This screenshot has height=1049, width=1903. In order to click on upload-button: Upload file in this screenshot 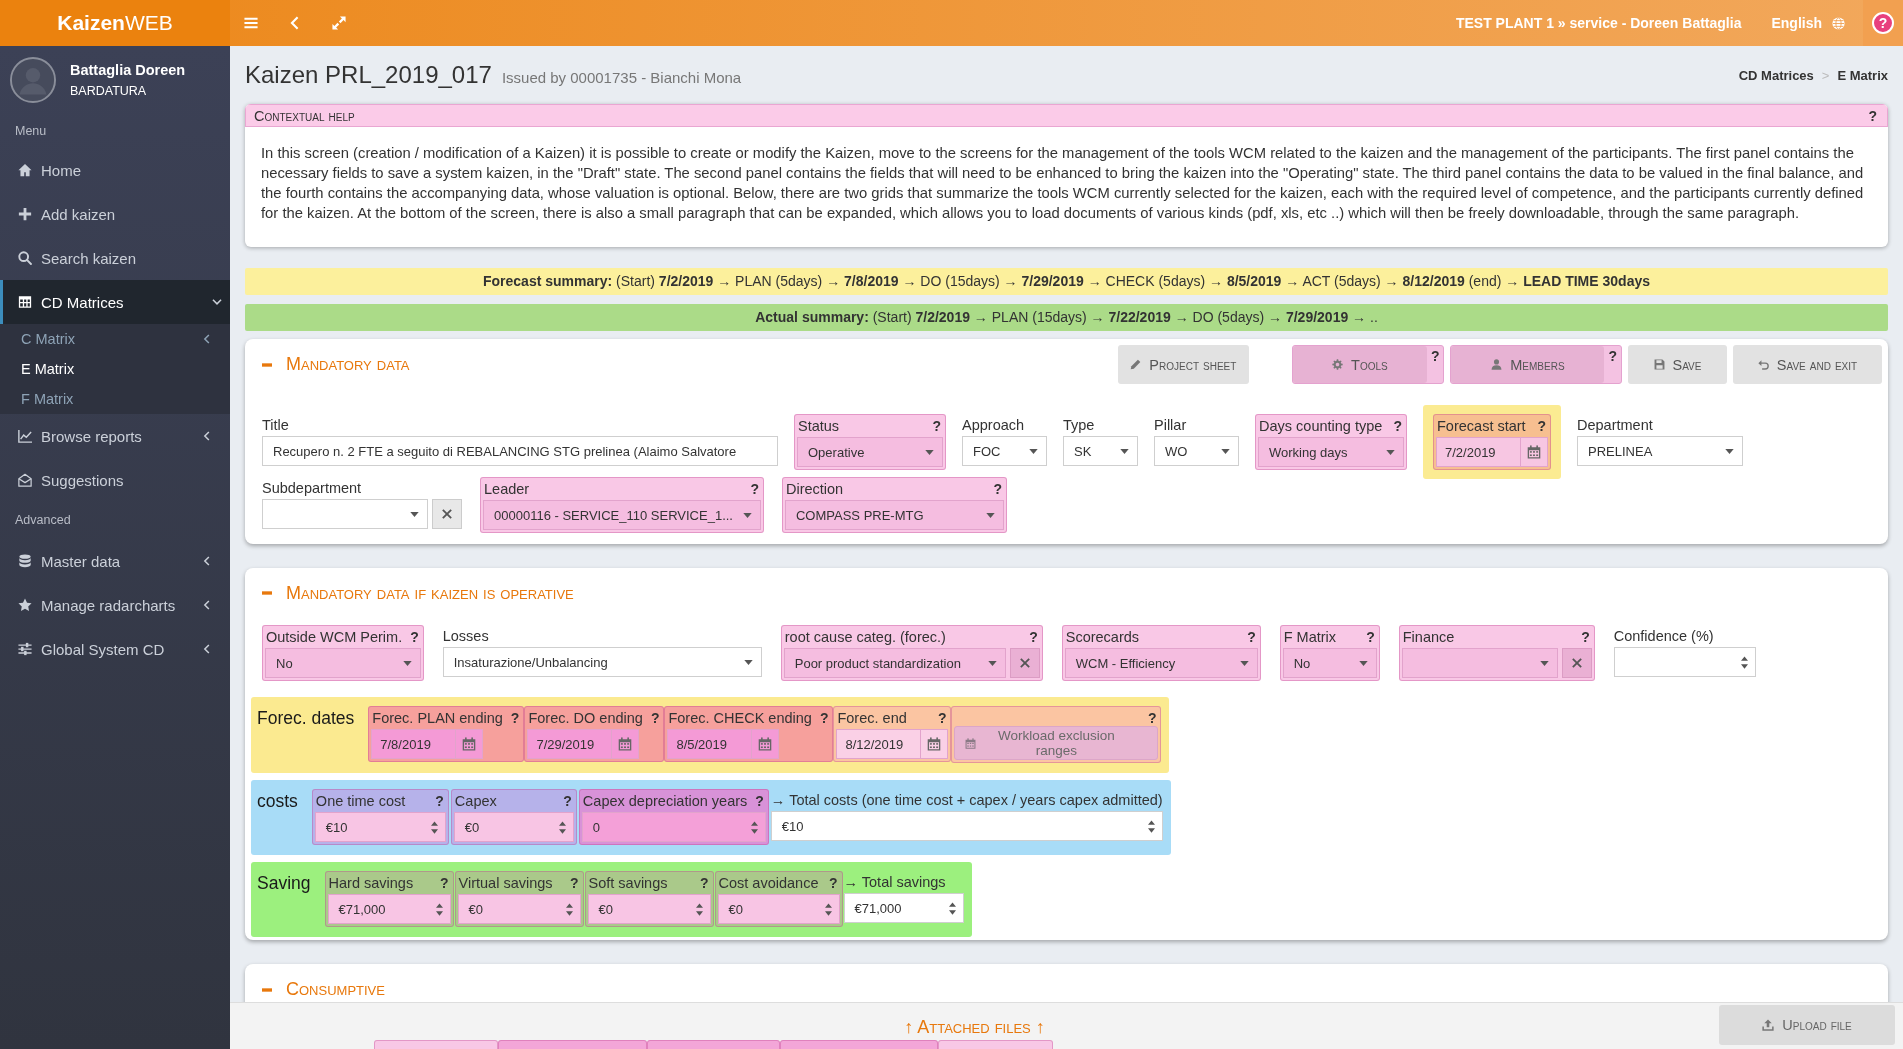, I will do `click(1807, 1025)`.